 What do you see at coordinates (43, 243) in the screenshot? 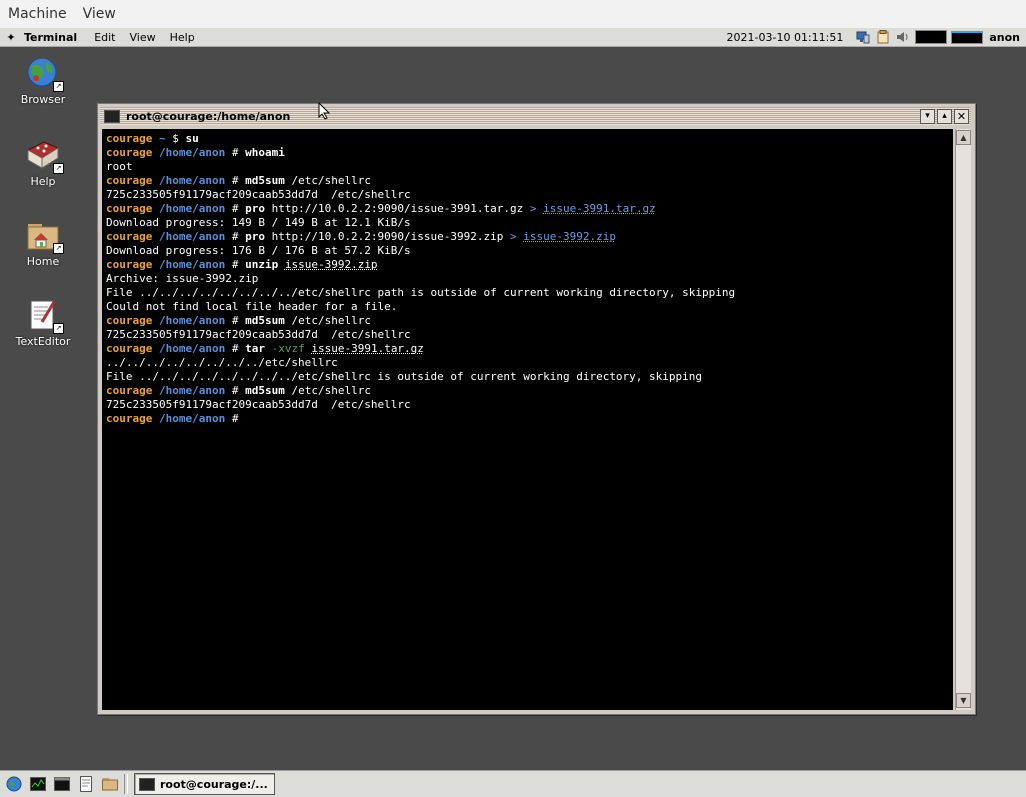
I see `desktop-icon-home: ↗ Home` at bounding box center [43, 243].